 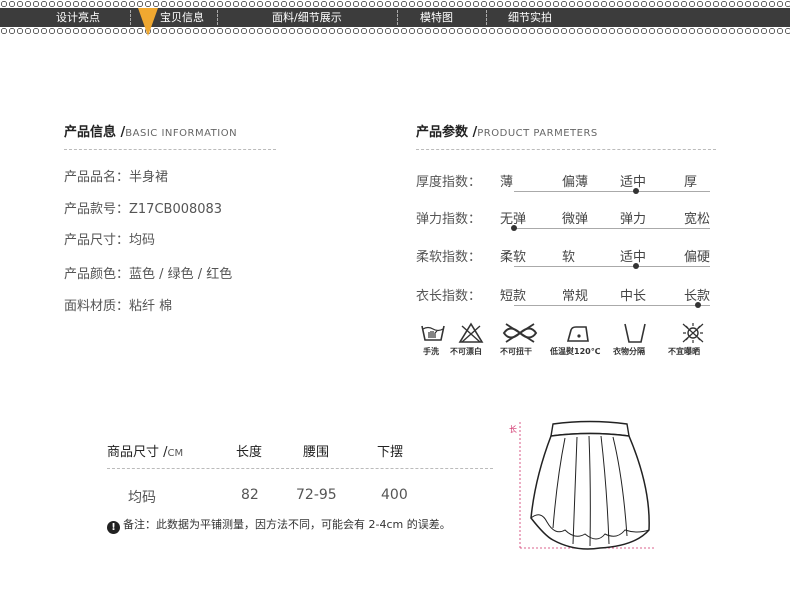 I want to click on params-title: 产品参数 /PRODUCT PARMETERS, so click(x=507, y=130).